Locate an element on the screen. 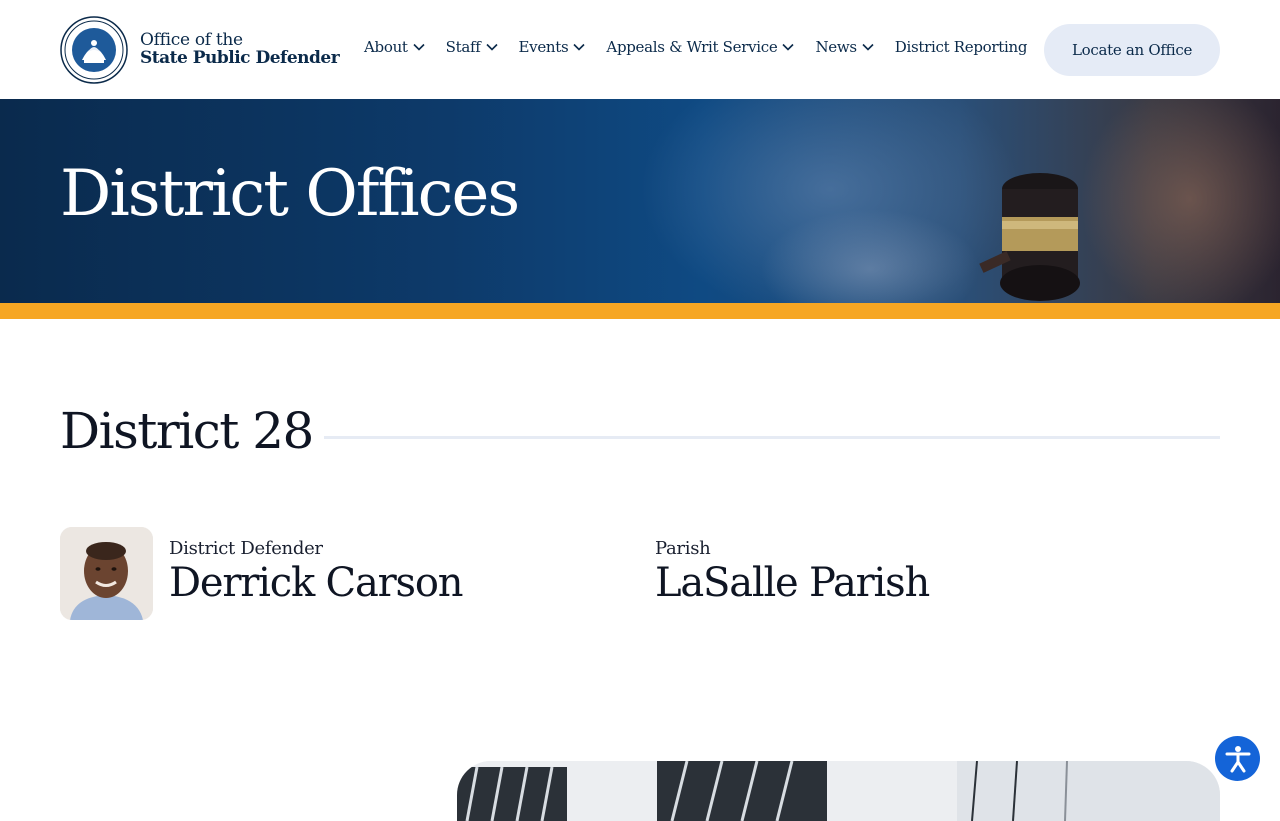 The image size is (1280, 821). gavel-image is located at coordinates (1029, 237).